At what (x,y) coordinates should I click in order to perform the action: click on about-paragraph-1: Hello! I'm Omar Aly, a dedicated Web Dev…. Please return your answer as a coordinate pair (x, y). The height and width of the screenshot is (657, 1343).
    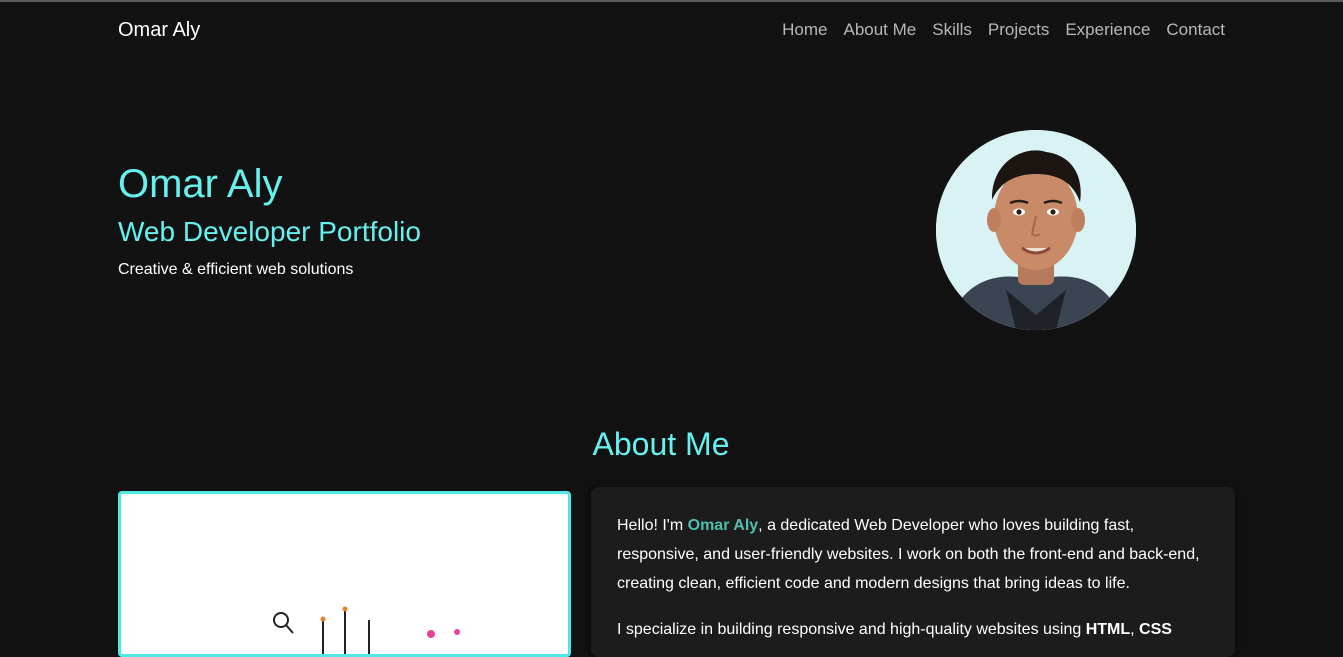
    Looking at the image, I should click on (917, 554).